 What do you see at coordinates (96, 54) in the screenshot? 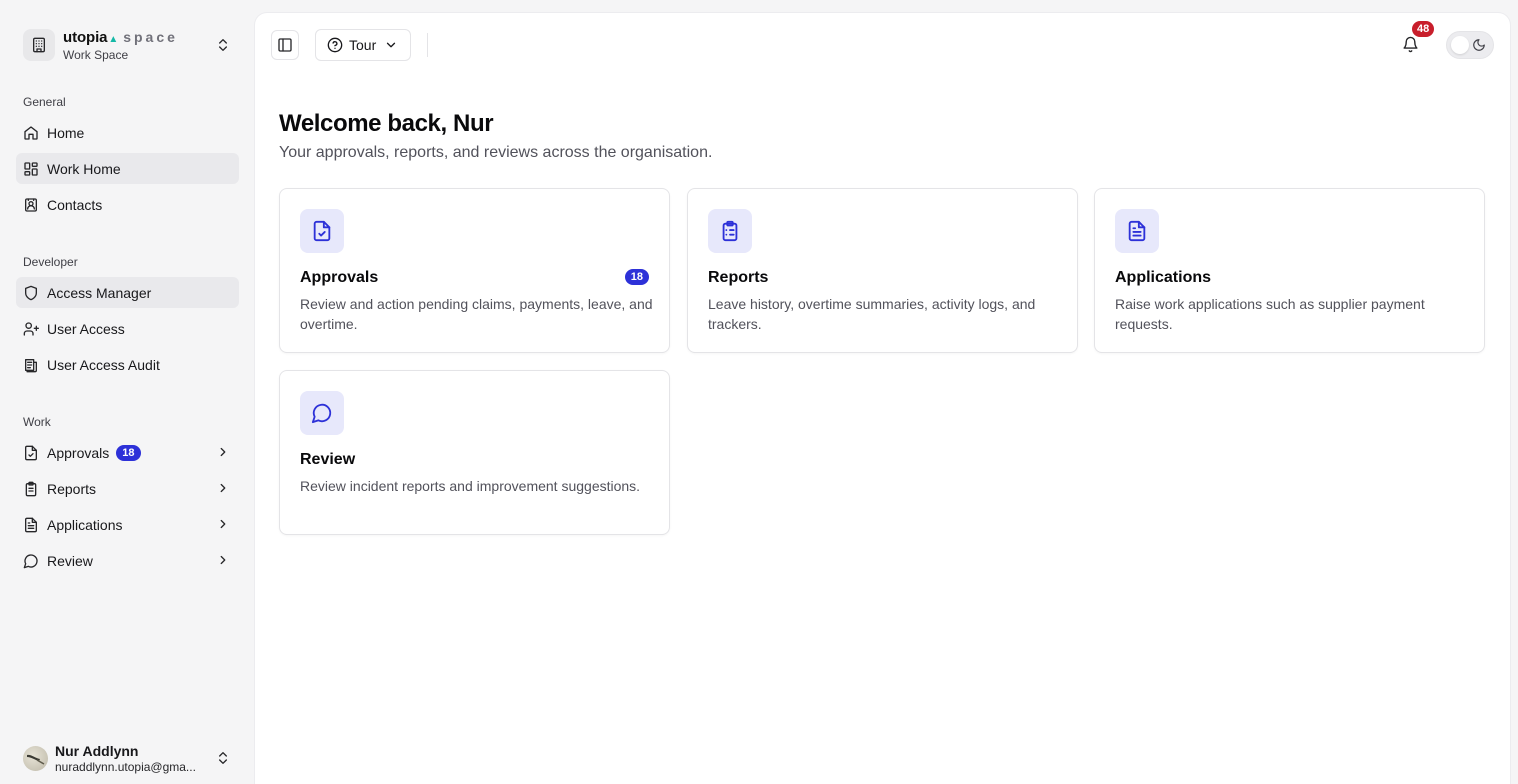
I see `workspace-name: Work Space` at bounding box center [96, 54].